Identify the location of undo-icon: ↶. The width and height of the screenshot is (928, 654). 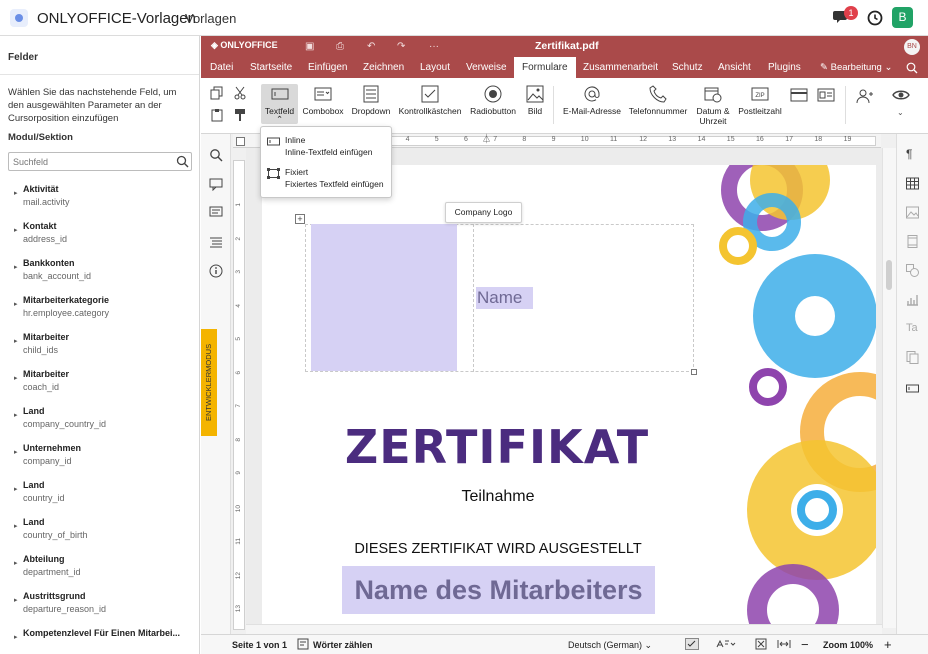
(371, 46).